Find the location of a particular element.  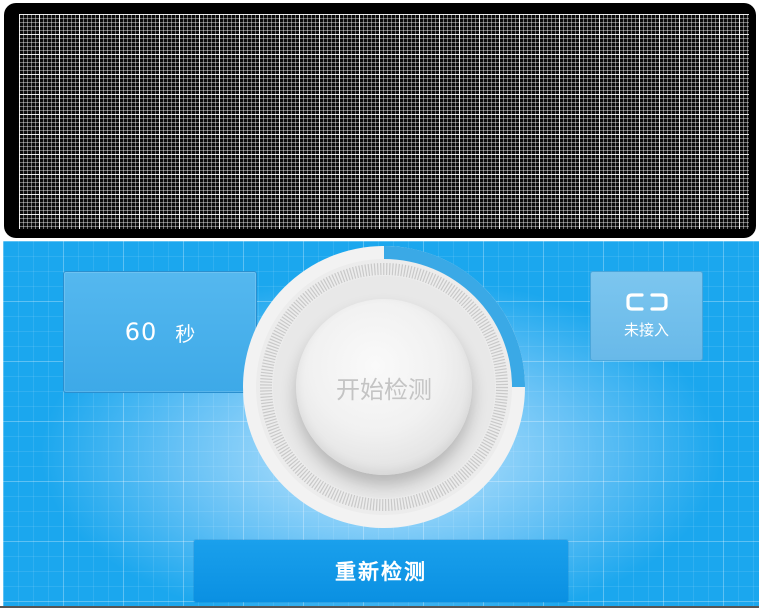

timer-unit: 秒 is located at coordinates (185, 333).